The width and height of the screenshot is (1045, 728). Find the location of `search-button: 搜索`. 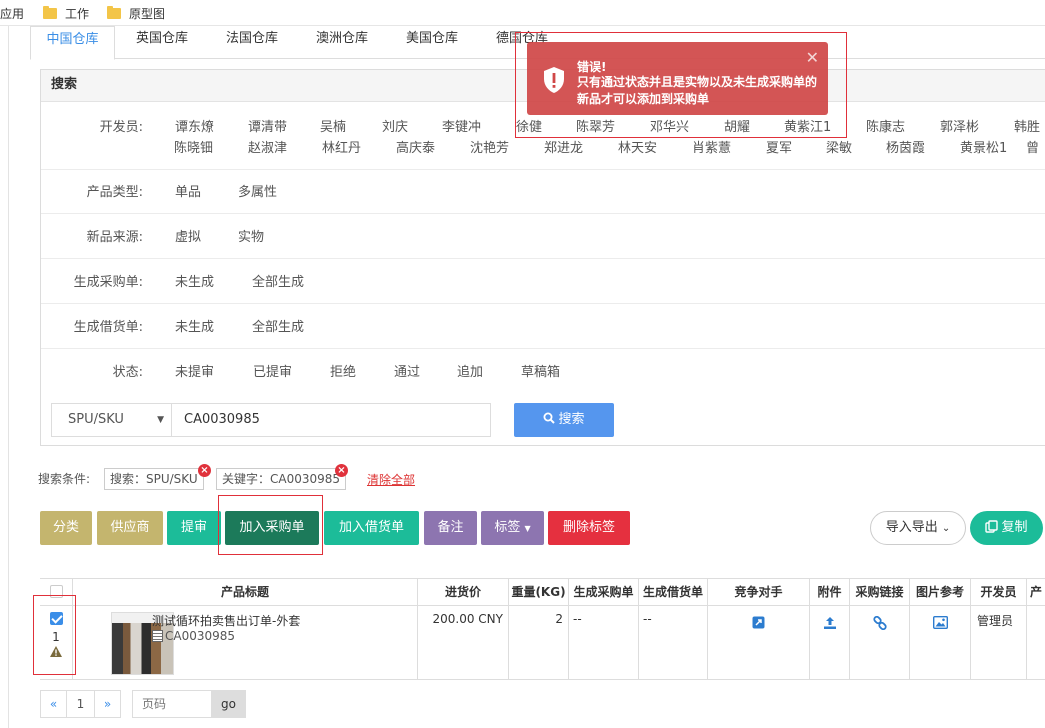

search-button: 搜索 is located at coordinates (564, 420).